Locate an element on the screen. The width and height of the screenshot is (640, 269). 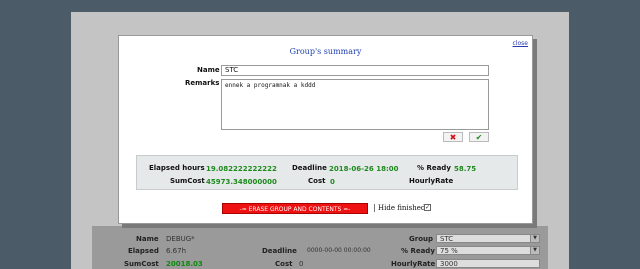
bg-sumcost-label: SumCost is located at coordinates (141, 264).